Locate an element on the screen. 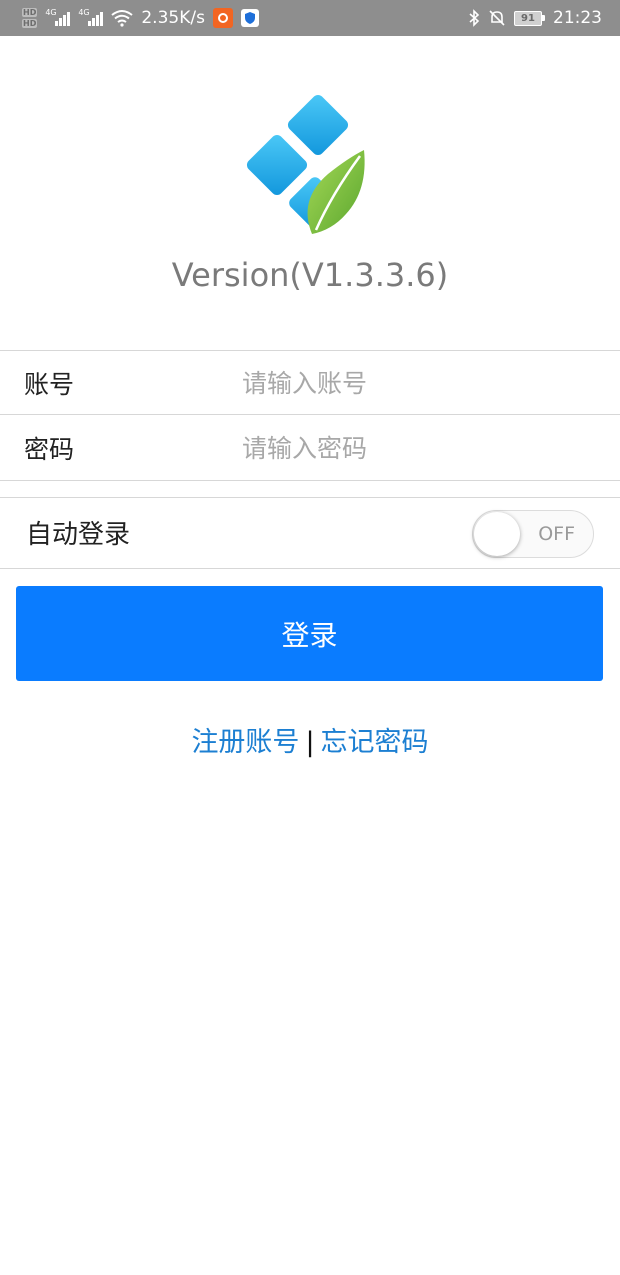  account-input is located at coordinates (422, 383).